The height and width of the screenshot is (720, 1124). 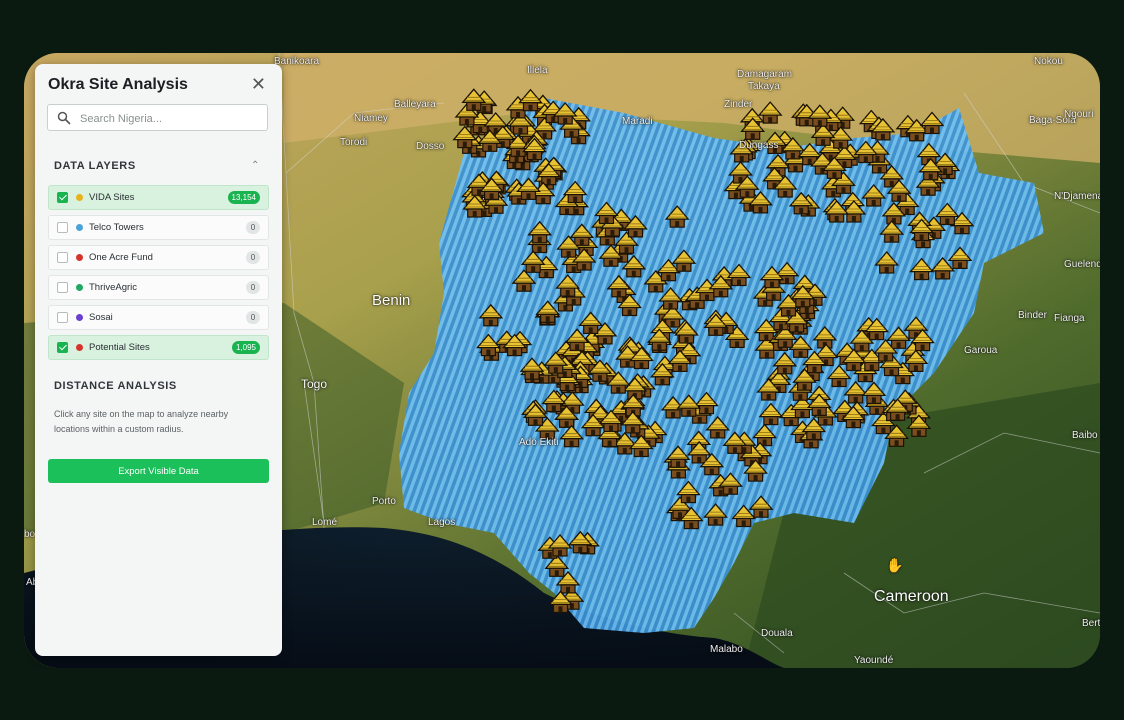 I want to click on map-label-djamena: N'Djamena, so click(x=1077, y=196).